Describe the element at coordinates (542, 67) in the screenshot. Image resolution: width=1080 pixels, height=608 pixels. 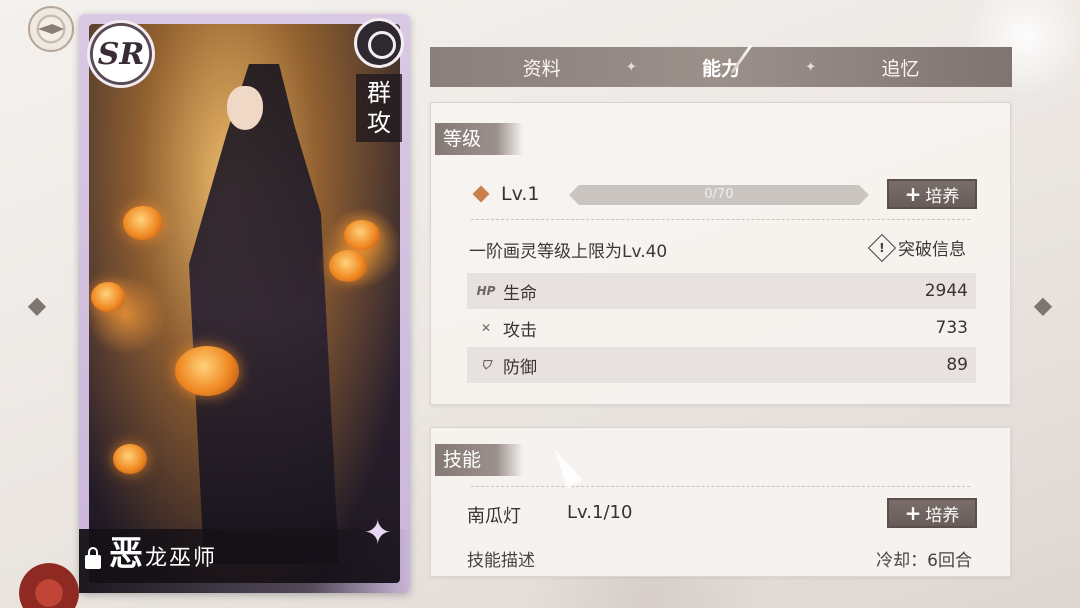
I see `tab-profile: 资料` at that location.